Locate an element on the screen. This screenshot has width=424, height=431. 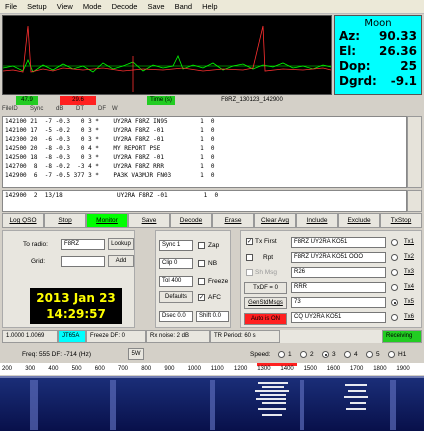
average-decode-row: 142900 2 13/18 UY2RA F8RZ -01 1 0 is located at coordinates (205, 195).